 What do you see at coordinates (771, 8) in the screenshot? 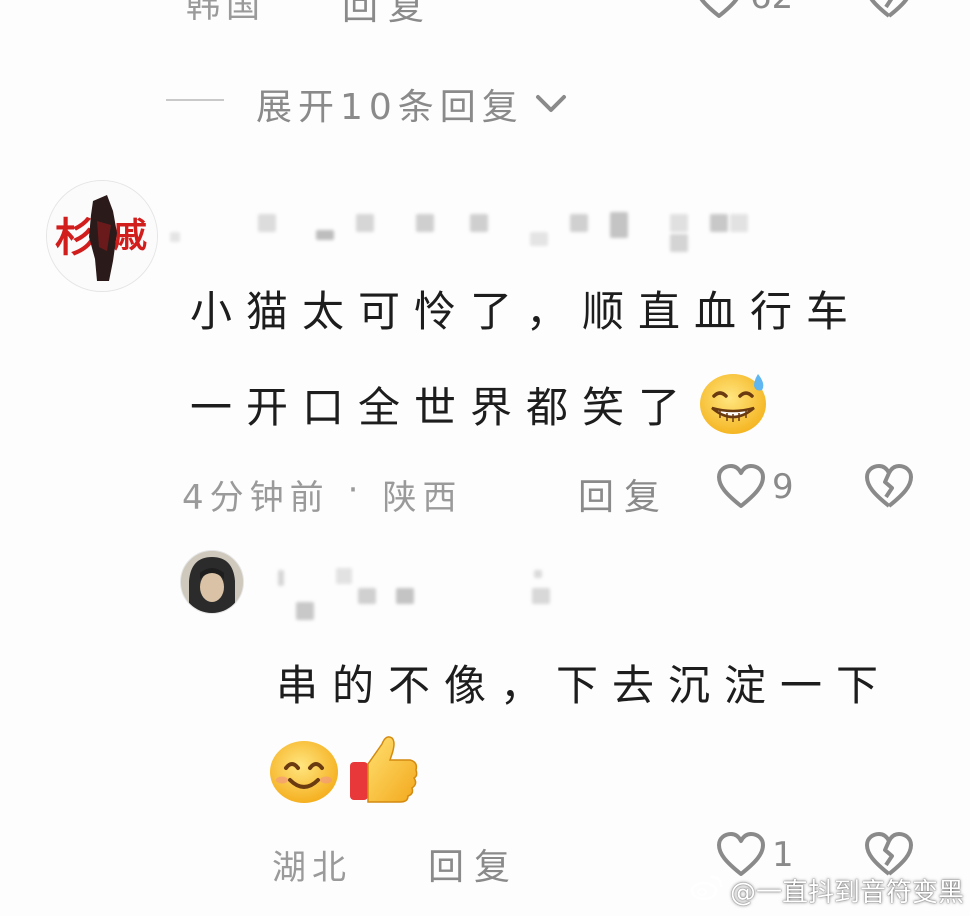
I see `like-count: 62` at bounding box center [771, 8].